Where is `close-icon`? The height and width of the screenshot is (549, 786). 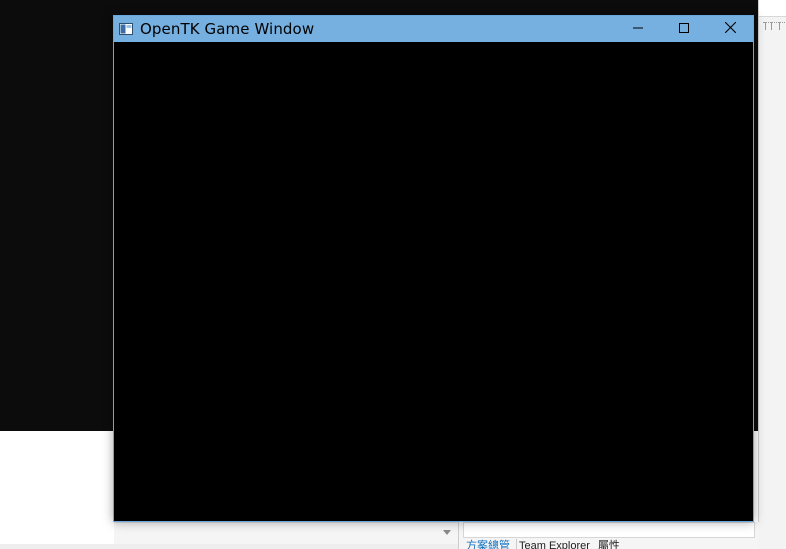
close-icon is located at coordinates (730, 29).